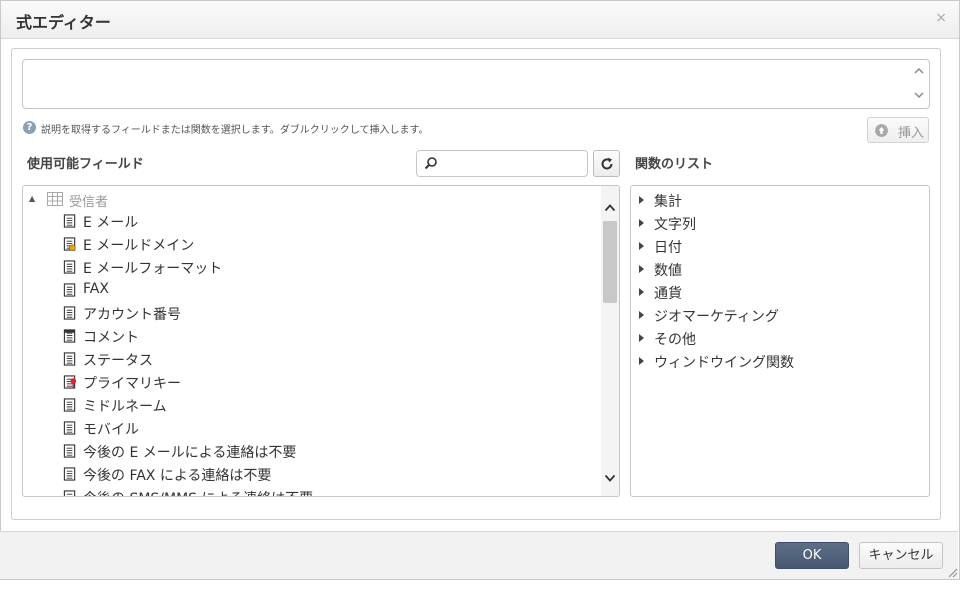 This screenshot has height=597, width=978. What do you see at coordinates (901, 555) in the screenshot?
I see `cancel-button: キャンセル` at bounding box center [901, 555].